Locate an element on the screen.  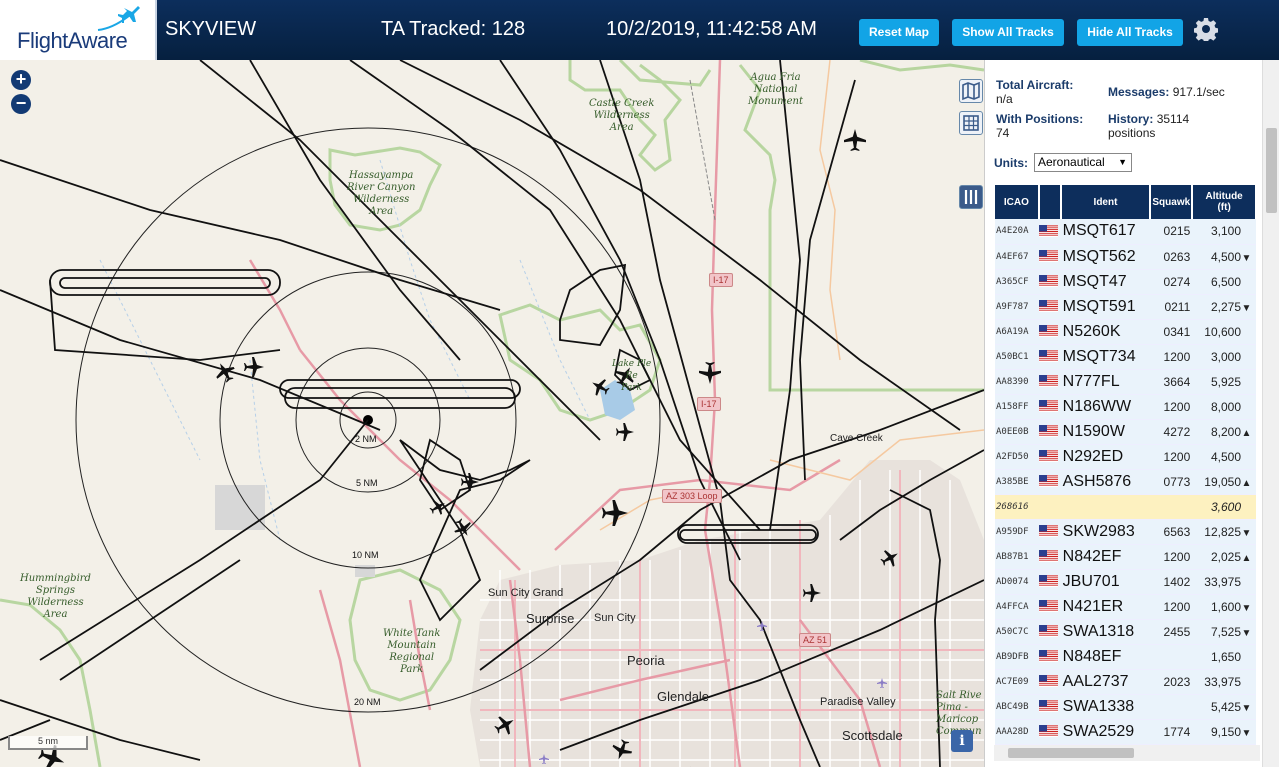
stat-messages: Messages: 917.1/sec is located at coordinates (1166, 92).